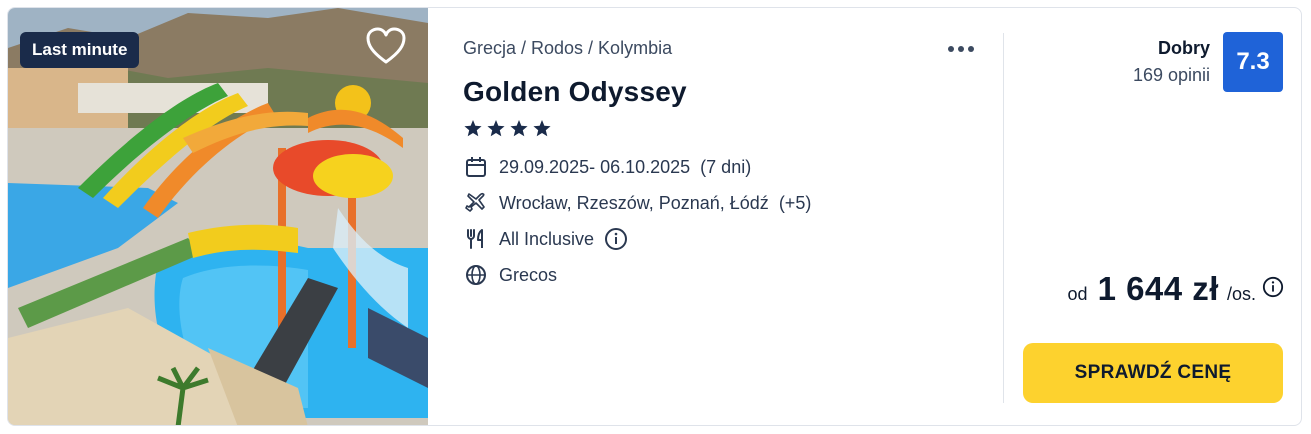 Image resolution: width=1311 pixels, height=434 pixels. Describe the element at coordinates (1077, 294) in the screenshot. I see `price-prefix: od` at that location.